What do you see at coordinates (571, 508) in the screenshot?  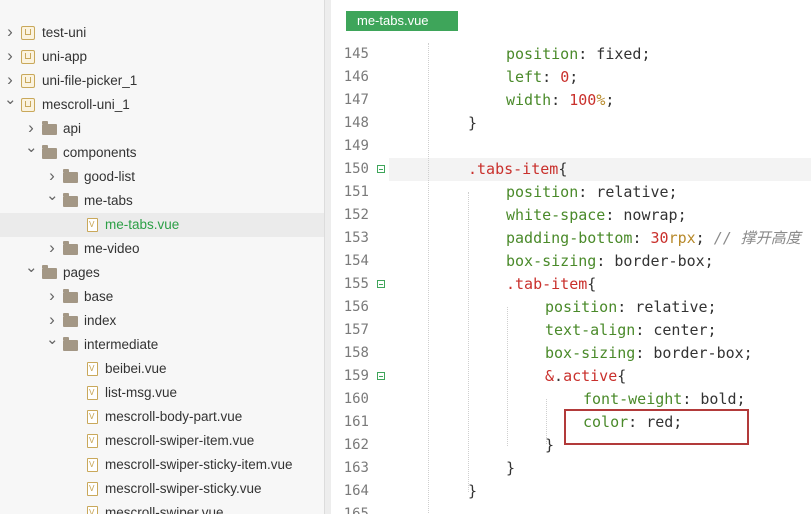 I see `code-line: 165` at bounding box center [571, 508].